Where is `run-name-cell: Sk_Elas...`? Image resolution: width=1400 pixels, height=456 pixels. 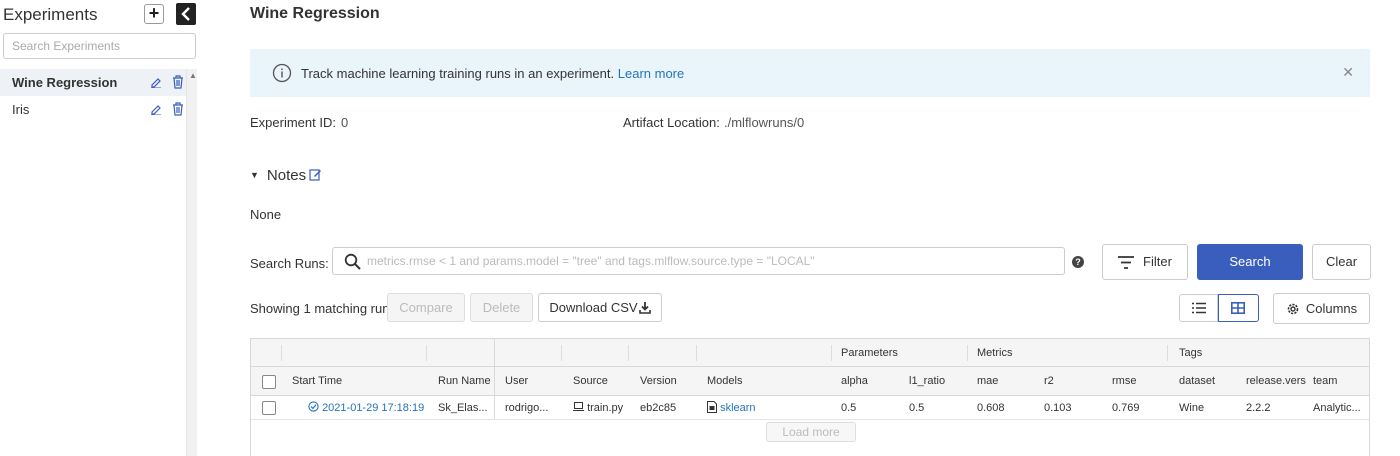
run-name-cell: Sk_Elas... is located at coordinates (463, 408).